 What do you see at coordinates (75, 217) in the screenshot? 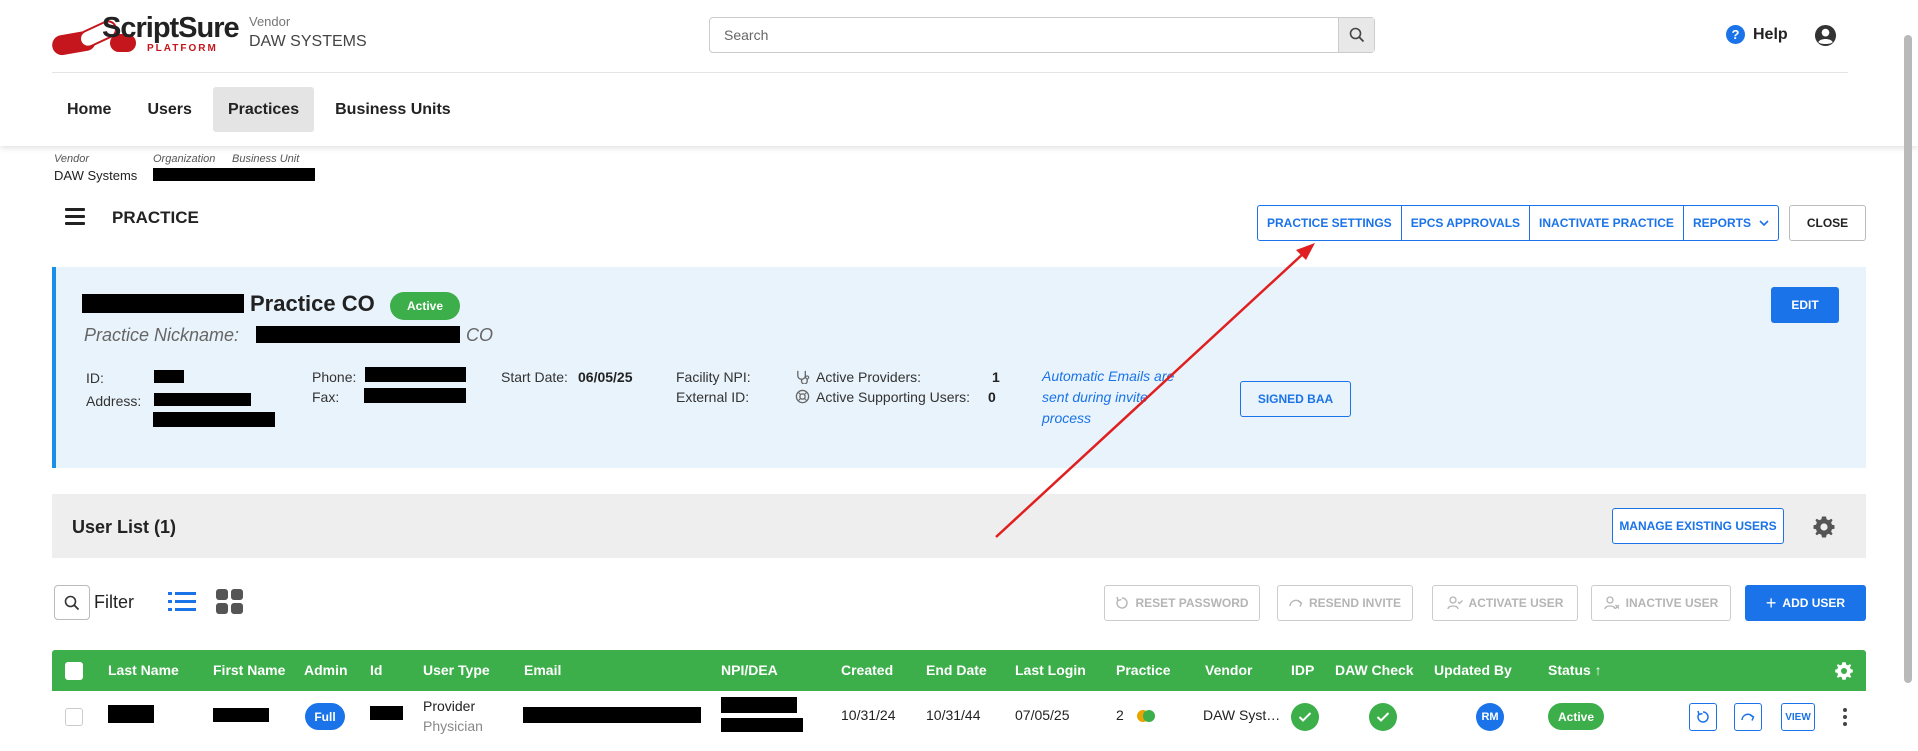
I see `menu-icon` at bounding box center [75, 217].